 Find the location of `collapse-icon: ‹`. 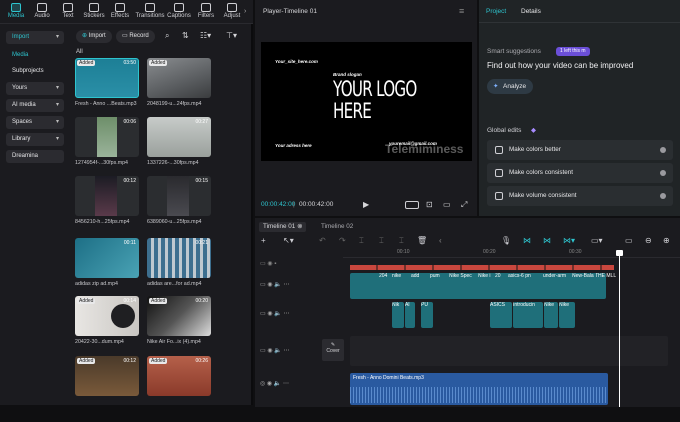

collapse-icon: ‹ is located at coordinates (440, 240).